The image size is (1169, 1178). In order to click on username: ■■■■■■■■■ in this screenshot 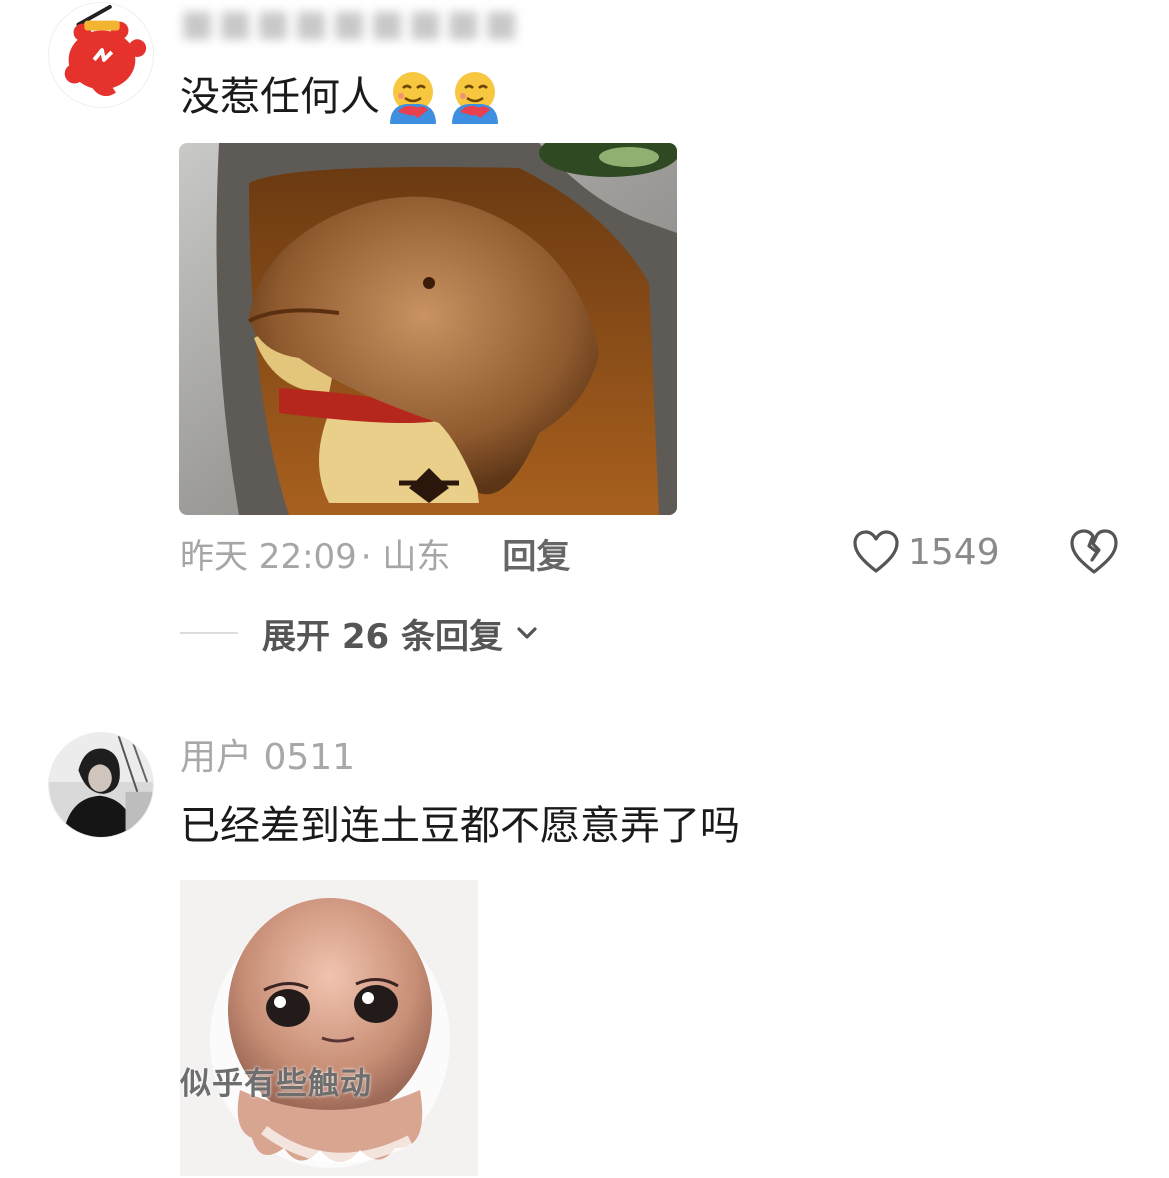, I will do `click(351, 24)`.